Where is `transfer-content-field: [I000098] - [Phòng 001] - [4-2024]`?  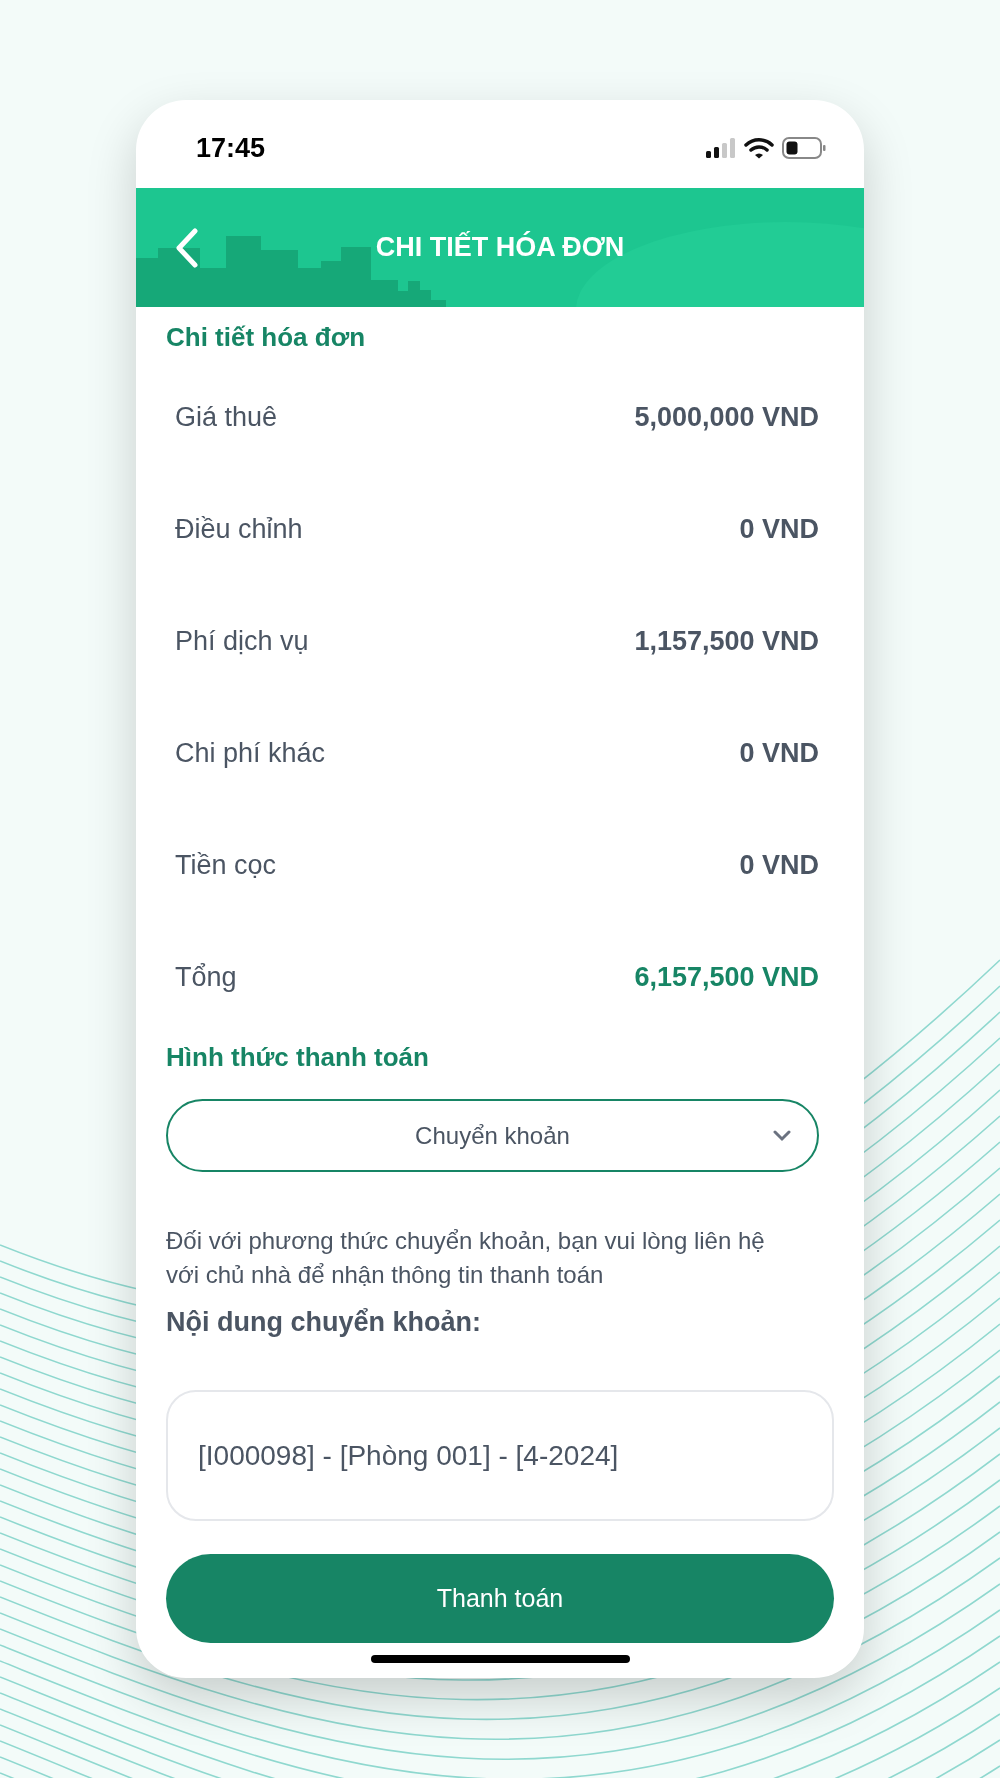 transfer-content-field: [I000098] - [Phòng 001] - [4-2024] is located at coordinates (500, 1455).